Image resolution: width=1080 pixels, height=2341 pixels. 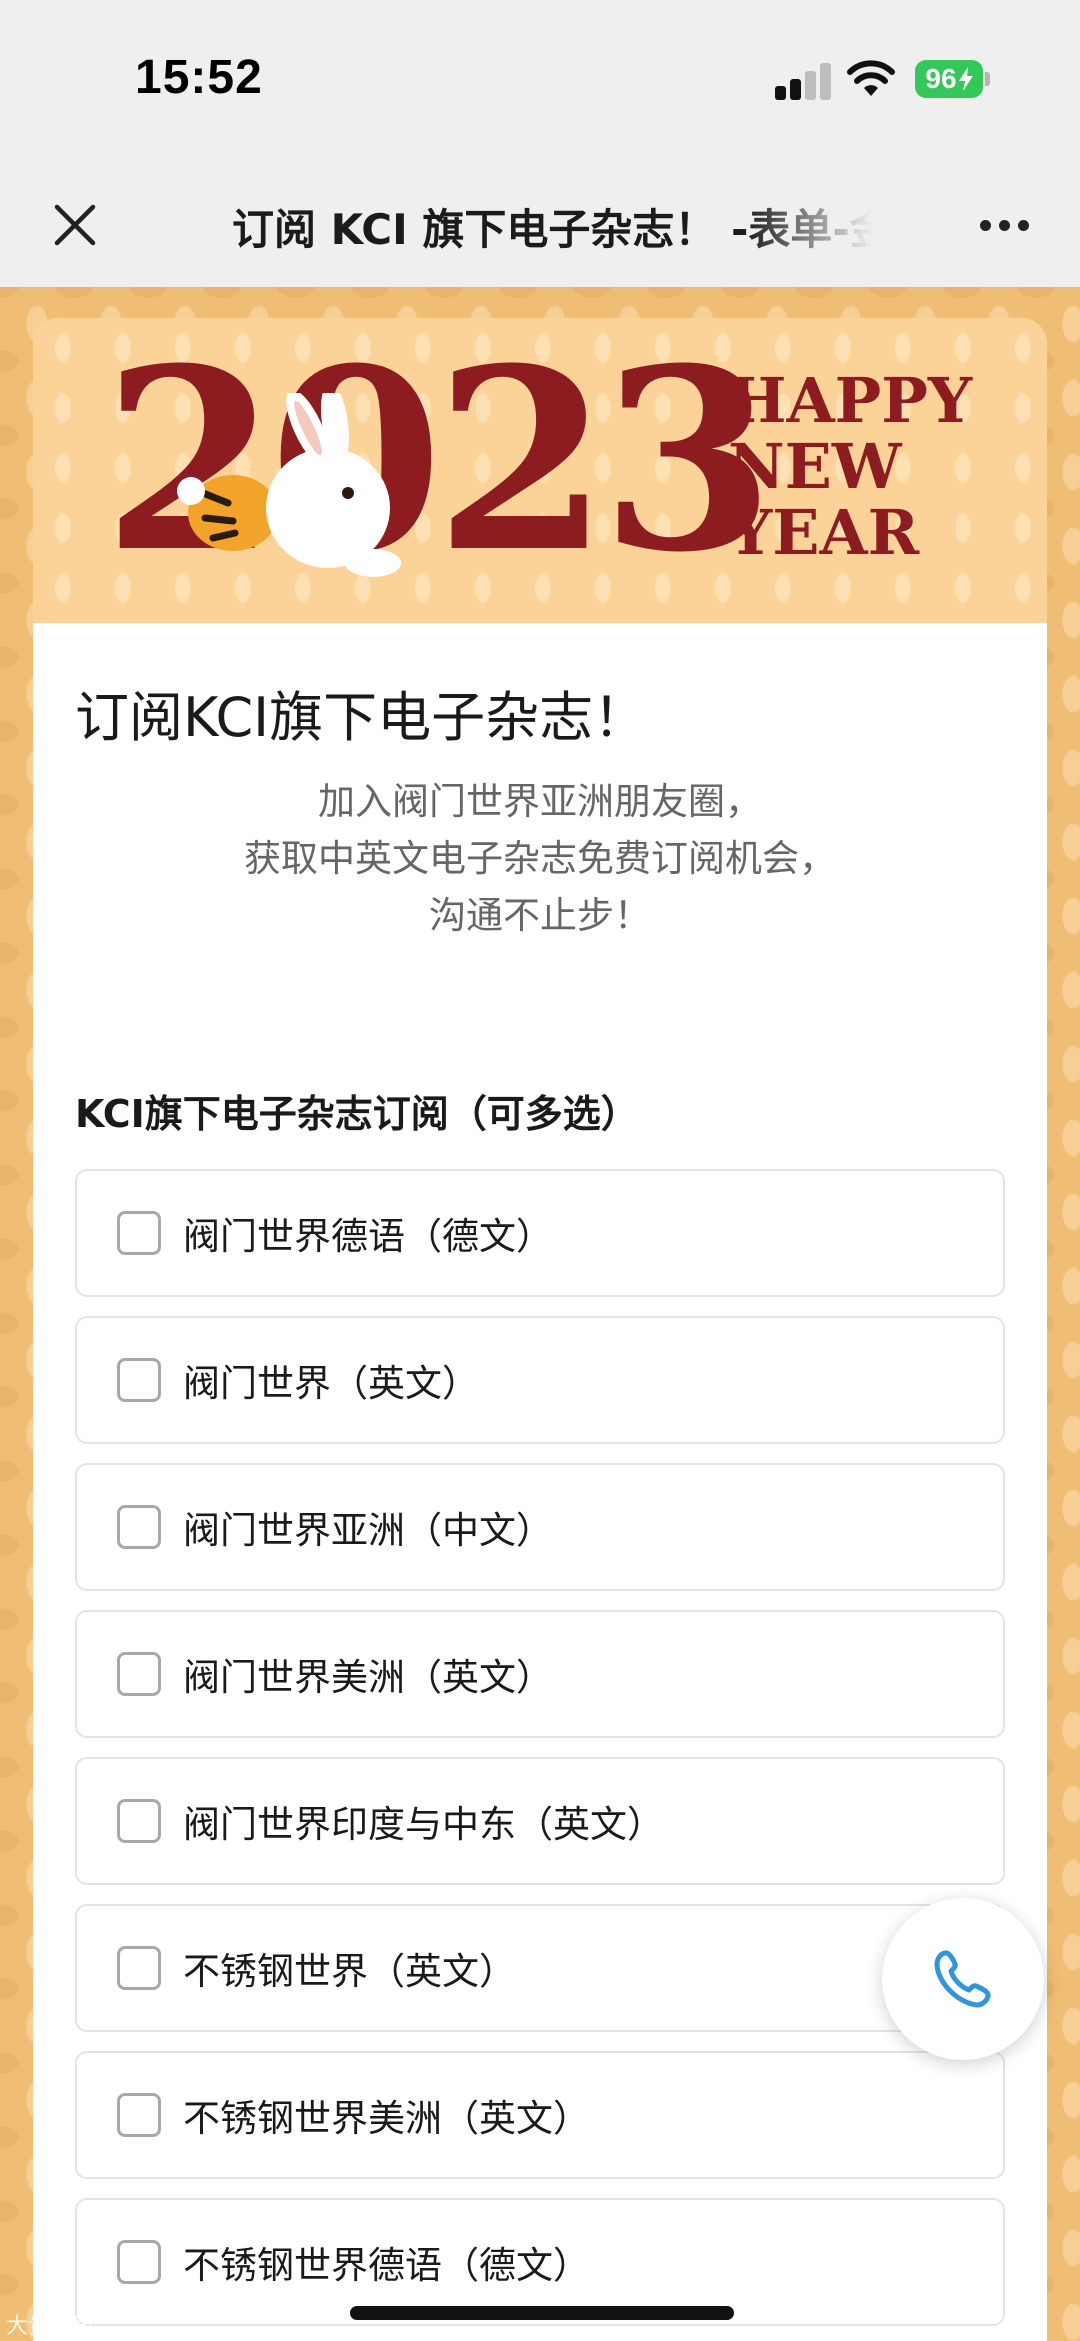 I want to click on more-icon, so click(x=1005, y=227).